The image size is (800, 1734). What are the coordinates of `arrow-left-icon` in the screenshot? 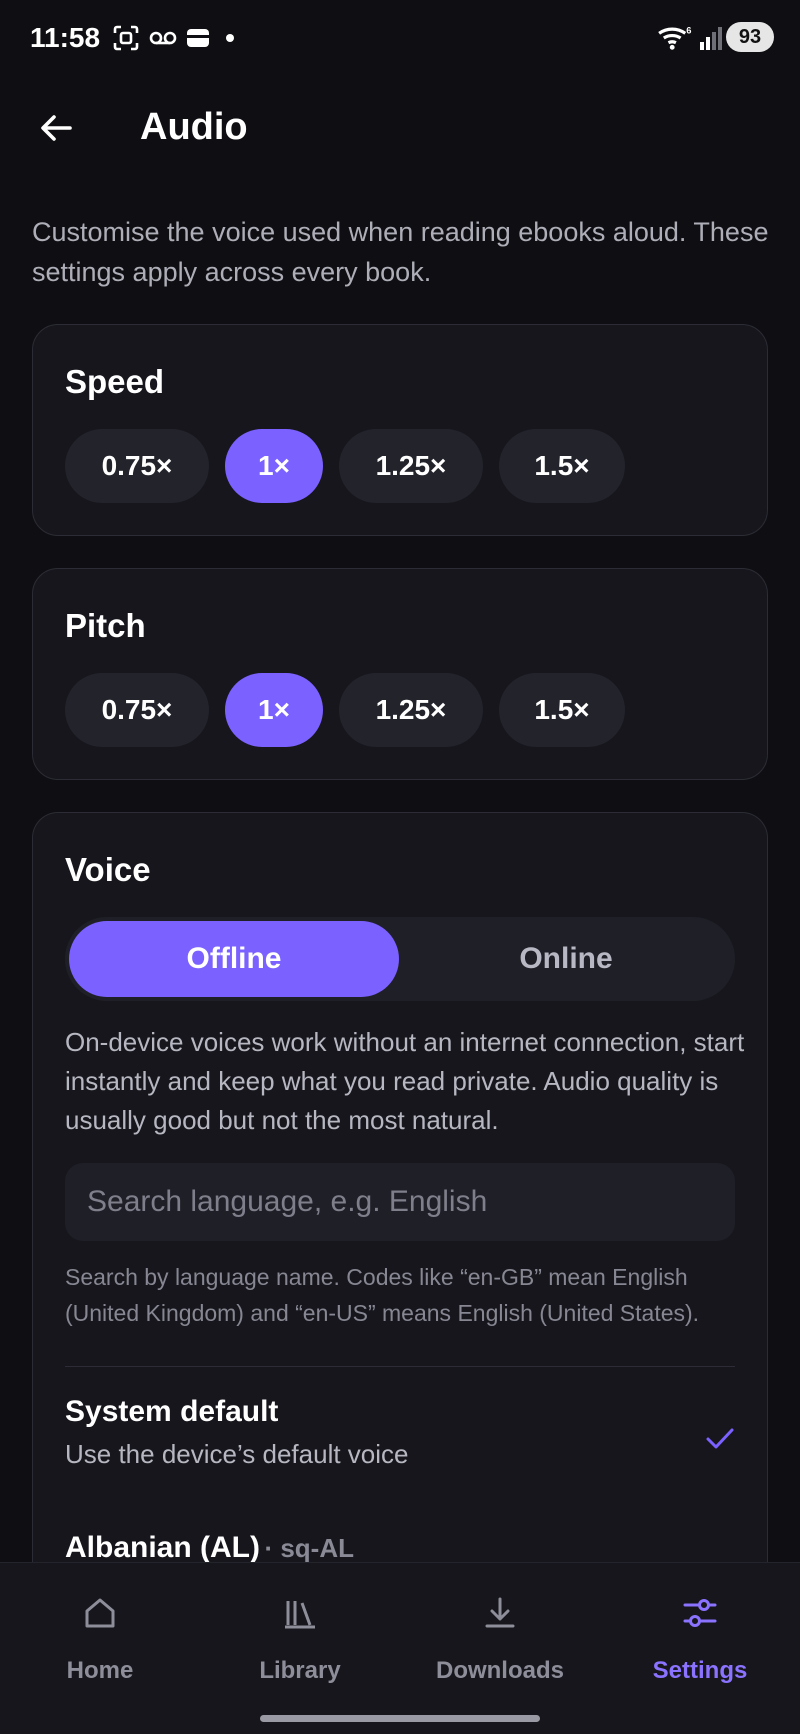 It's located at (56, 128).